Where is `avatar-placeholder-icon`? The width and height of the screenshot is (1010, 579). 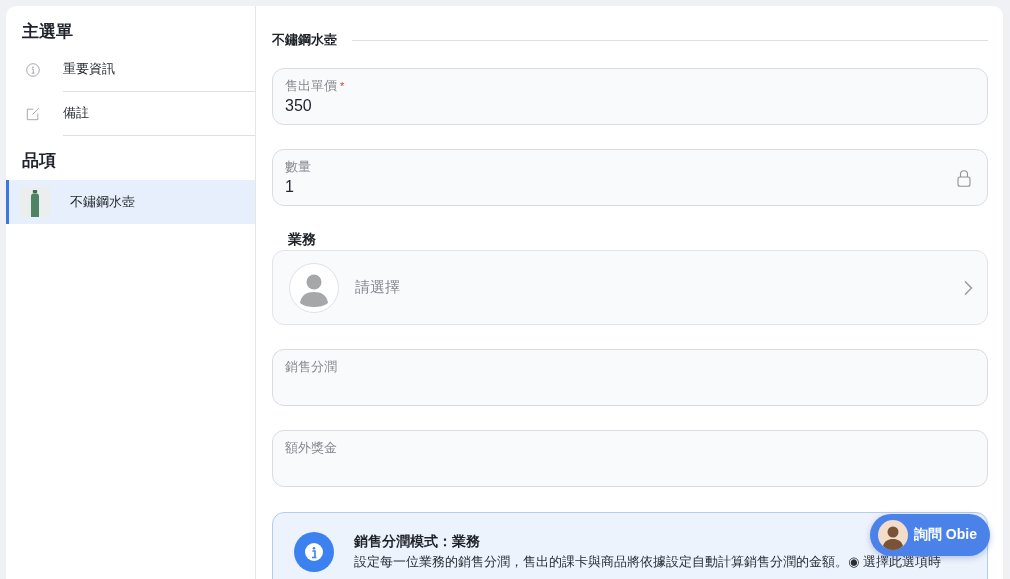
avatar-placeholder-icon is located at coordinates (314, 287).